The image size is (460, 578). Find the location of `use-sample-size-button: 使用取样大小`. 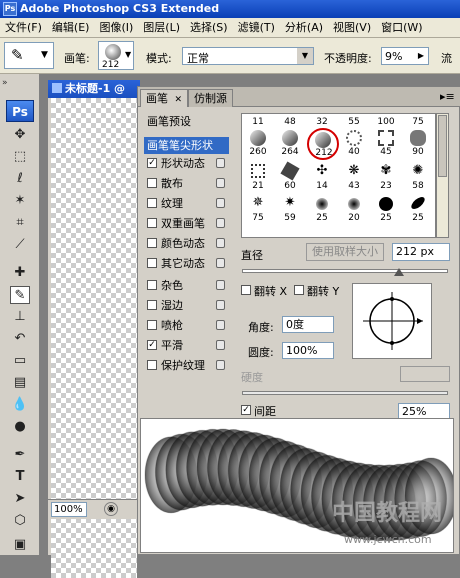

use-sample-size-button: 使用取样大小 is located at coordinates (345, 252).